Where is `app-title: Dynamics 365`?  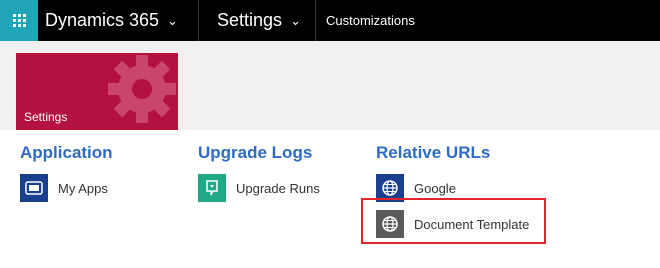 app-title: Dynamics 365 is located at coordinates (102, 20).